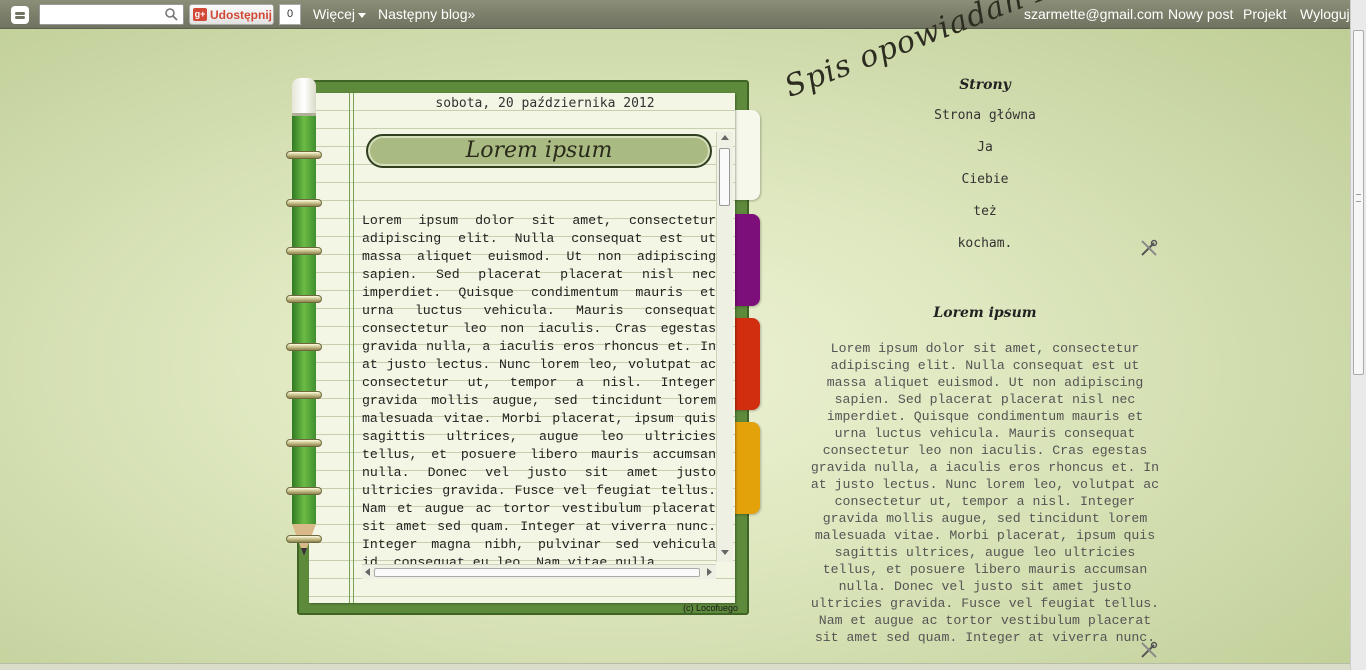  Describe the element at coordinates (1094, 14) in the screenshot. I see `user-email: szarmette@gmail.com` at that location.